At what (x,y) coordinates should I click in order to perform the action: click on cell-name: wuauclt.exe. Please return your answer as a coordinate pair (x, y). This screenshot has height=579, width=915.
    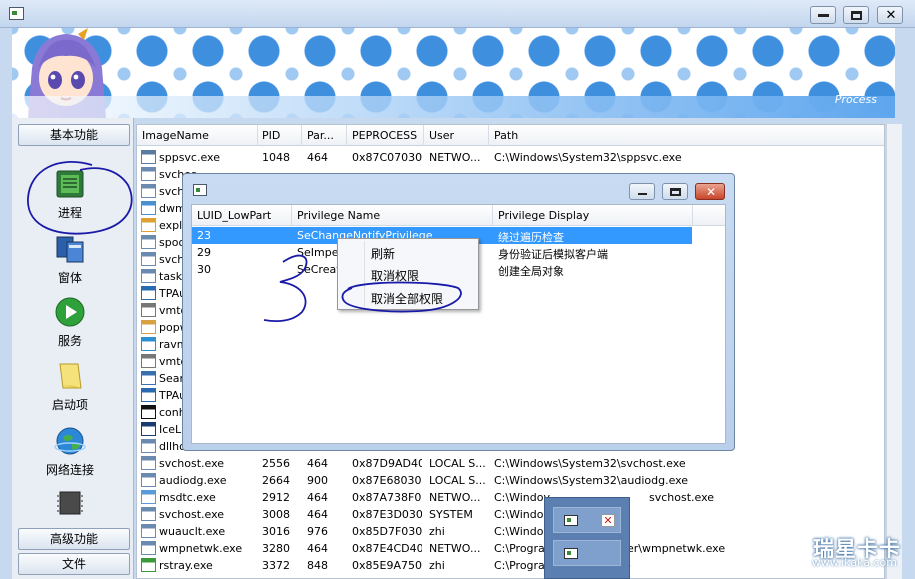
    Looking at the image, I should click on (192, 531).